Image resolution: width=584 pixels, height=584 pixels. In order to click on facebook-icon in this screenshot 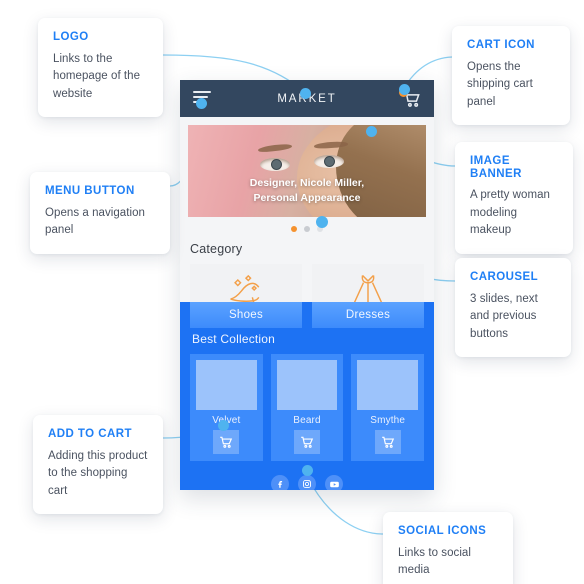, I will do `click(280, 482)`.